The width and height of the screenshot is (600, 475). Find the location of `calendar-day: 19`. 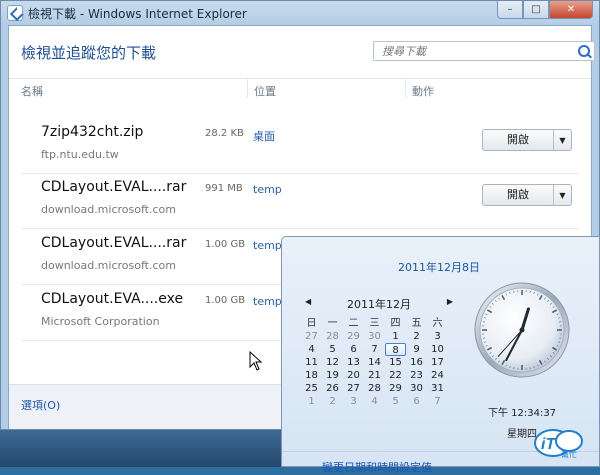

calendar-day: 19 is located at coordinates (332, 375).